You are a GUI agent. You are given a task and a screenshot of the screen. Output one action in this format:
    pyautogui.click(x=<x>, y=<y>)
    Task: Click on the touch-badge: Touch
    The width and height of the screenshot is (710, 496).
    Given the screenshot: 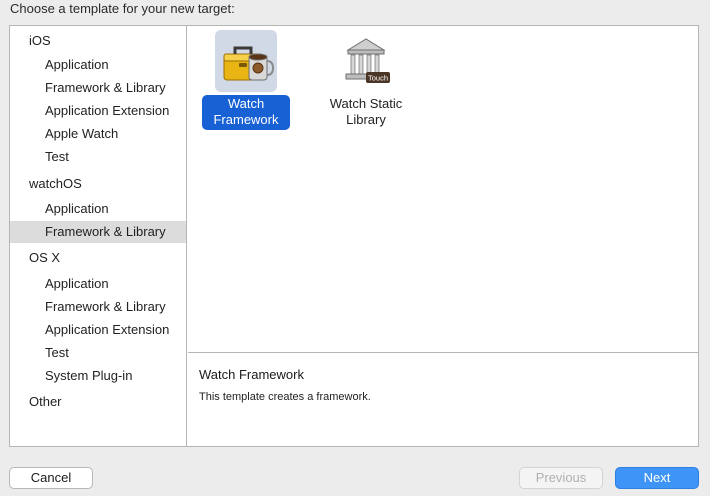 What is the action you would take?
    pyautogui.click(x=378, y=78)
    